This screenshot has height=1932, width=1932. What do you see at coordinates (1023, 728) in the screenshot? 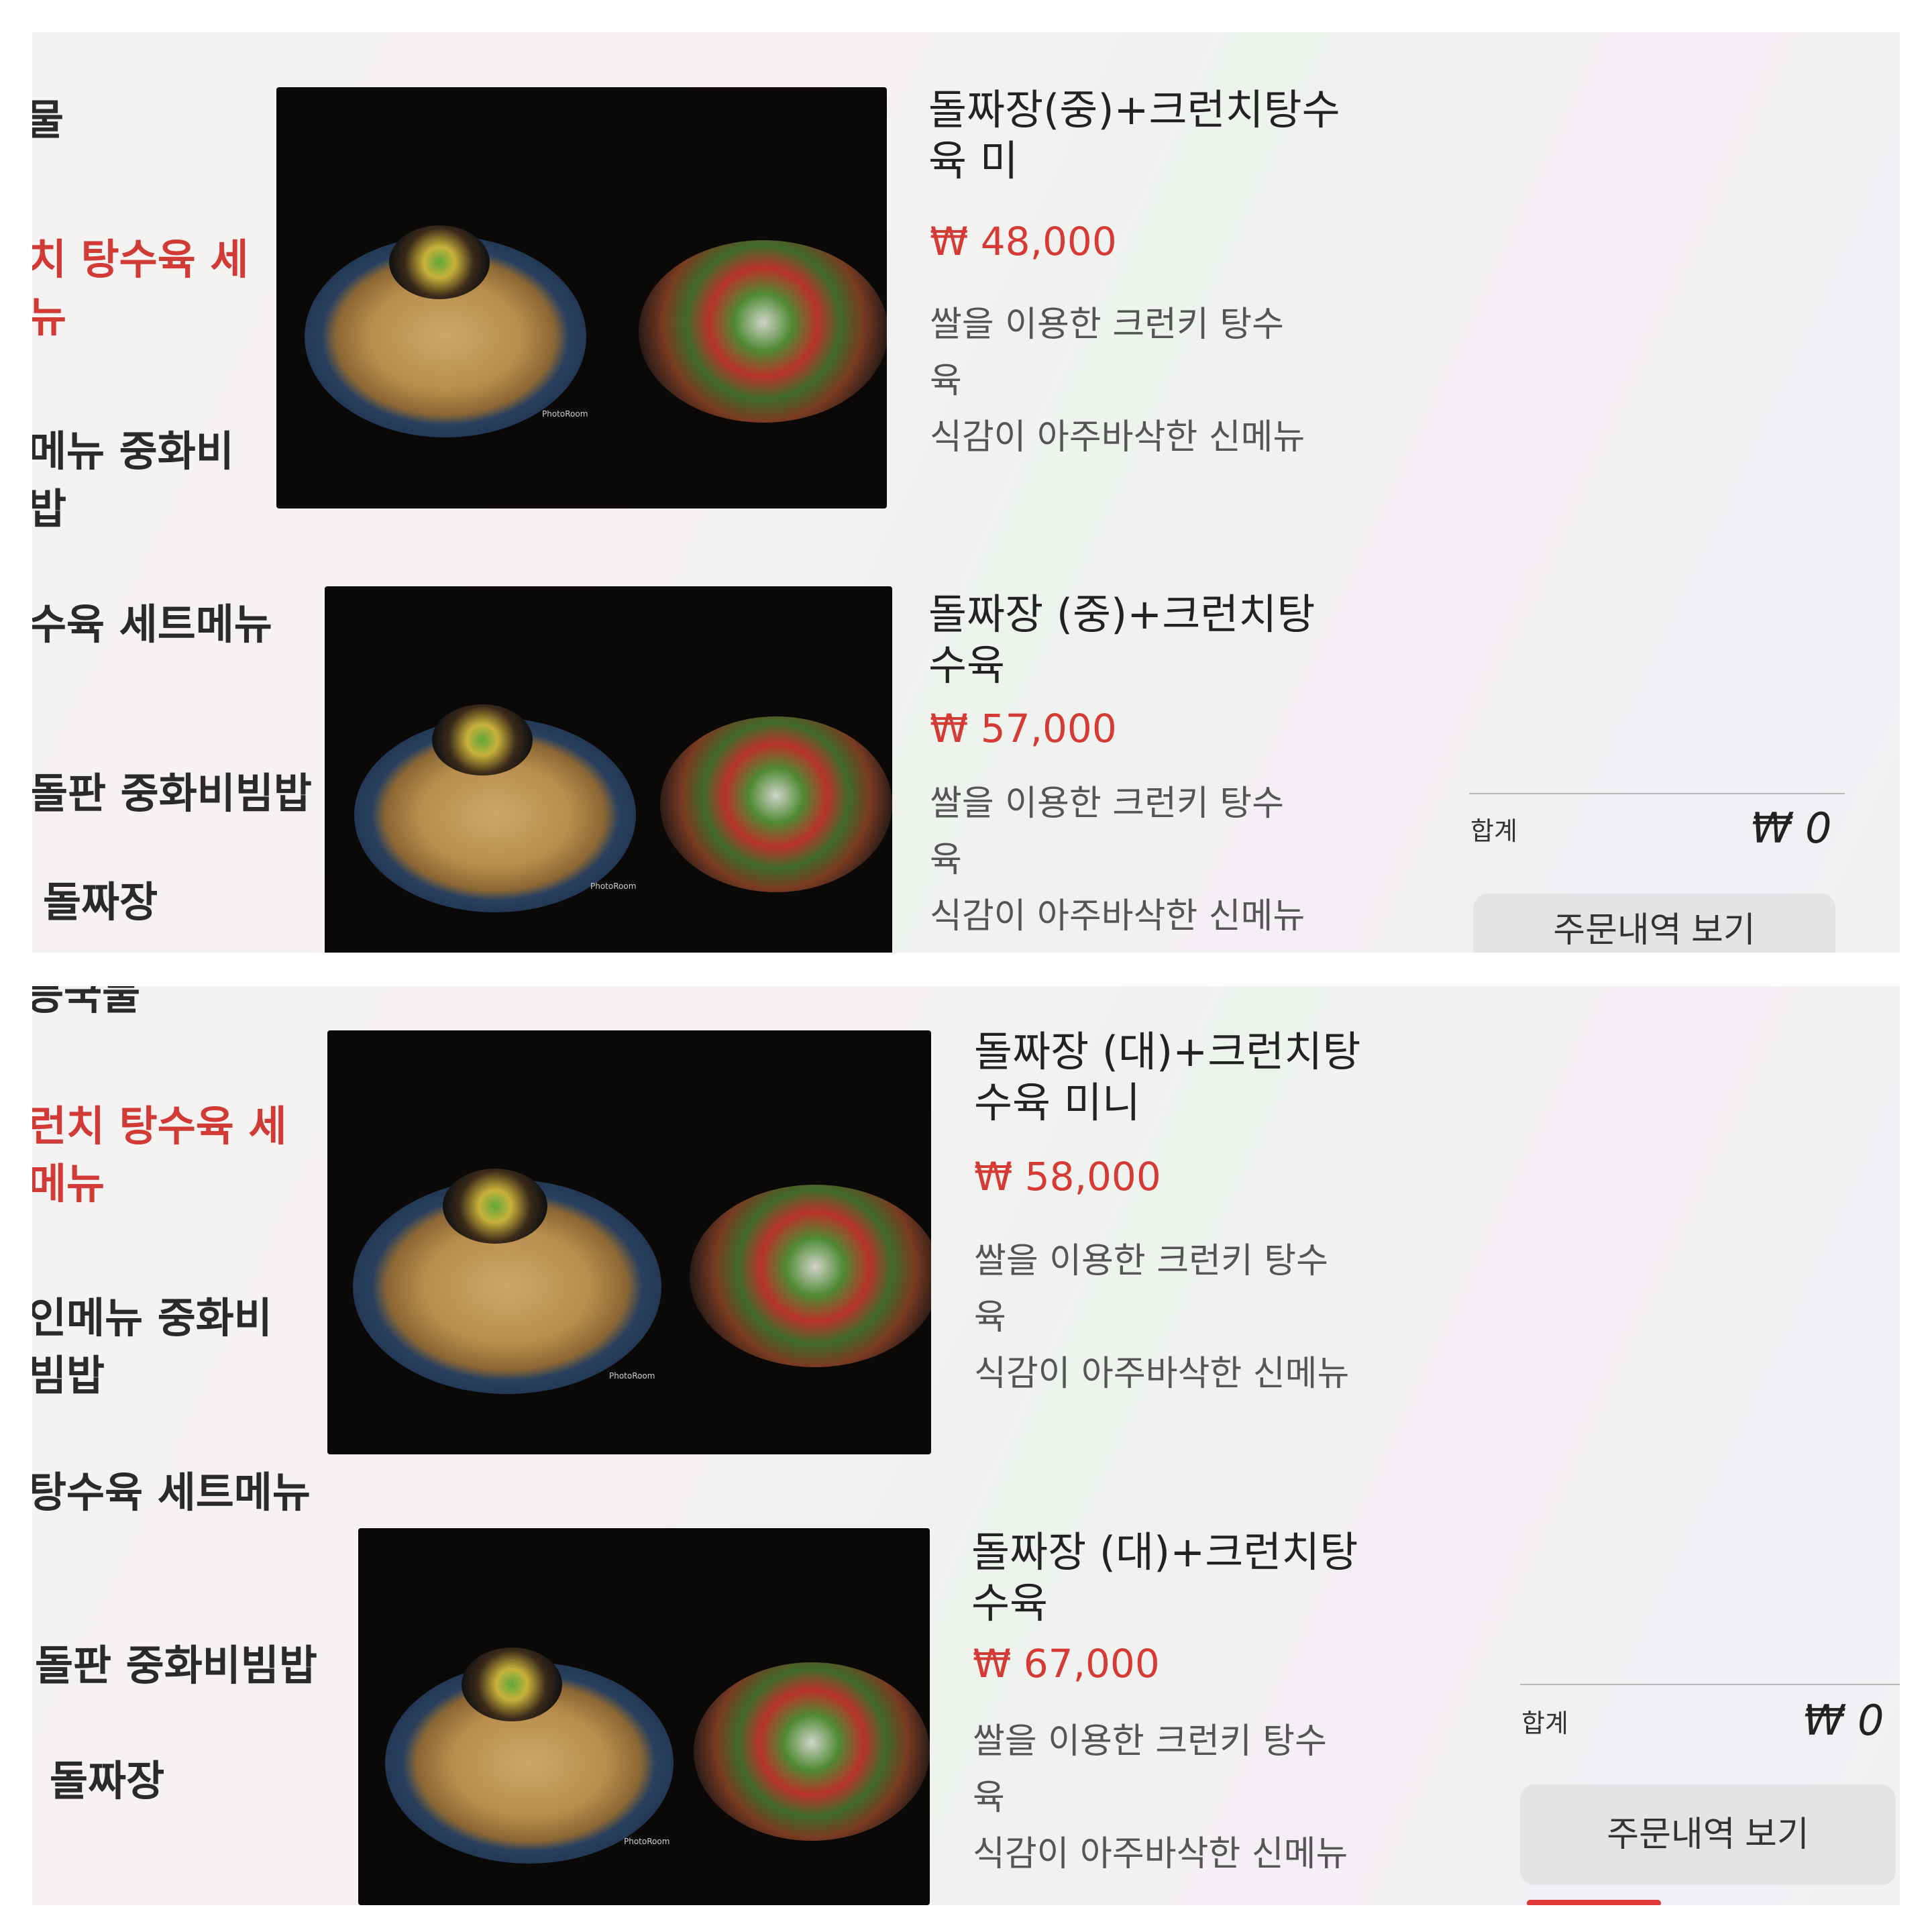
I see `menu-item-price: ₩ 57,000` at bounding box center [1023, 728].